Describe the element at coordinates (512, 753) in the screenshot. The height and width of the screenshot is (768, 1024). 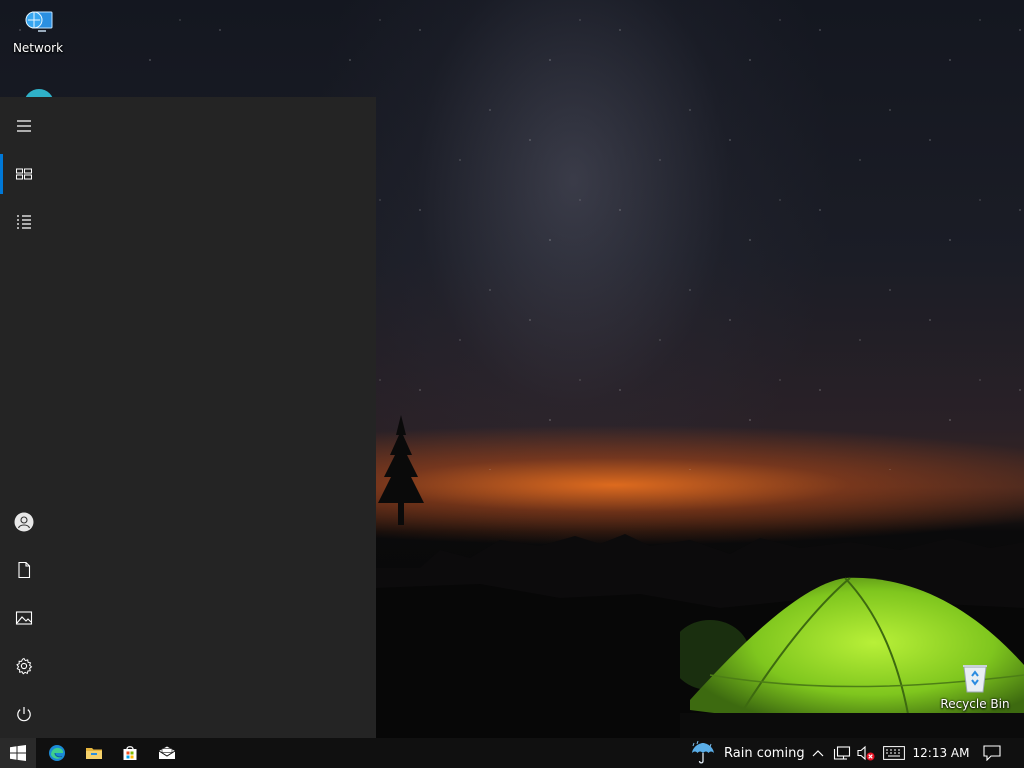
I see `taskbar: Rain coming 12:13 AM` at that location.